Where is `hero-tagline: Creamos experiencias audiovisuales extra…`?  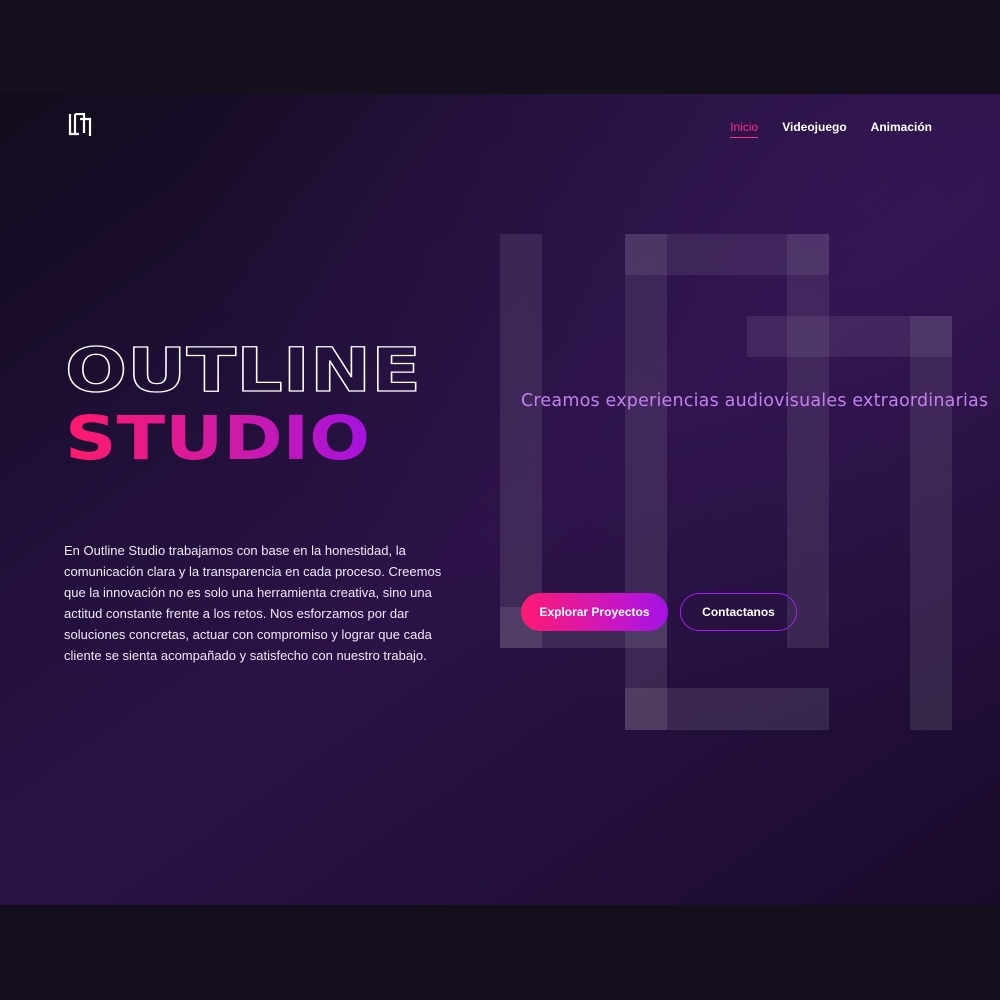
hero-tagline: Creamos experiencias audiovisuales extra… is located at coordinates (755, 401).